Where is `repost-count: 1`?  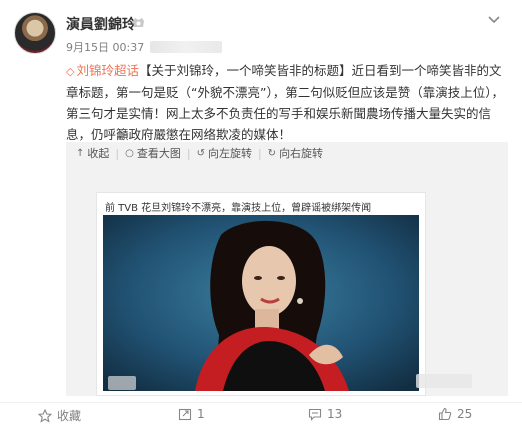
repost-count: 1 is located at coordinates (201, 414).